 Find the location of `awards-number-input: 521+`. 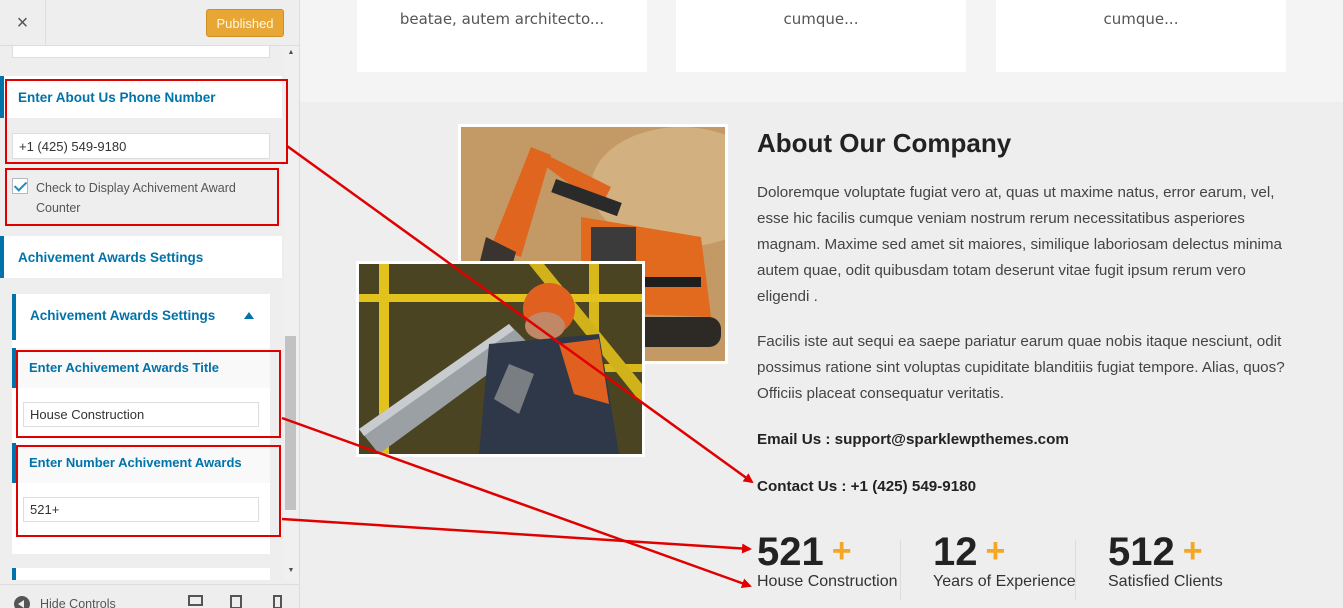

awards-number-input: 521+ is located at coordinates (141, 509).